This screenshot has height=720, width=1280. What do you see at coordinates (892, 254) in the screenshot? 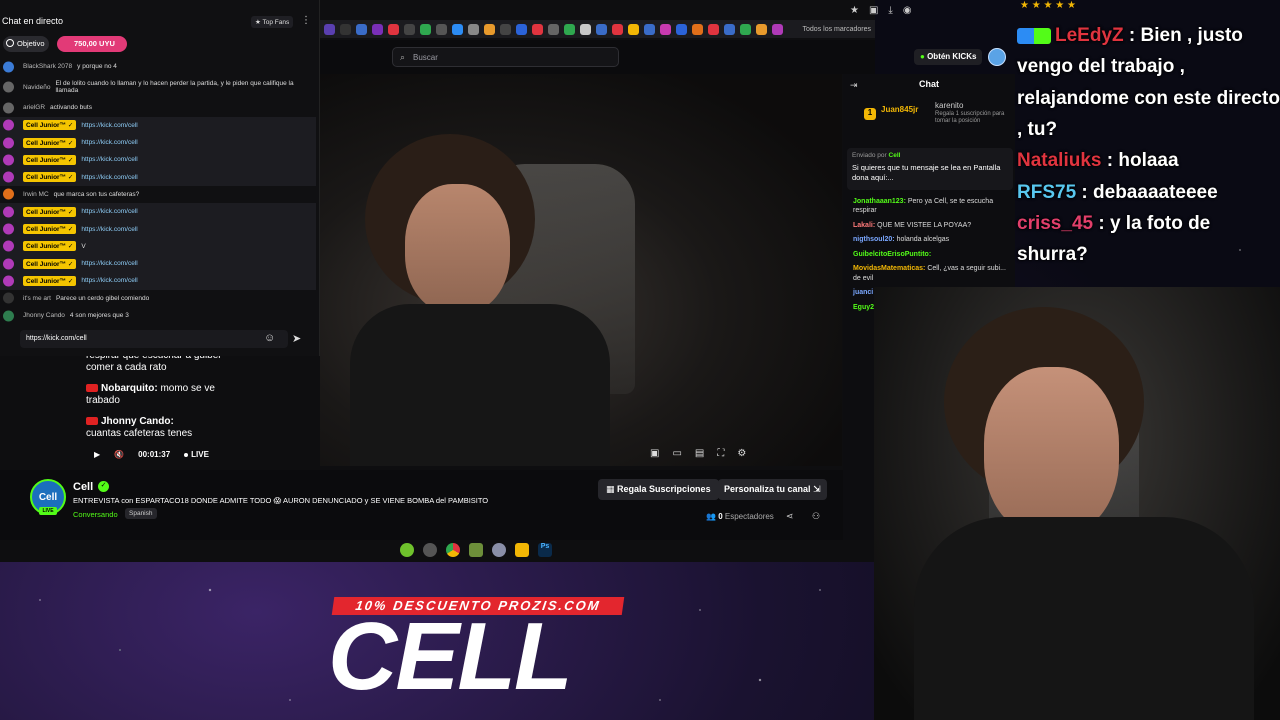
I see `chat-username: GuibelcitoErisoPuntito:` at bounding box center [892, 254].